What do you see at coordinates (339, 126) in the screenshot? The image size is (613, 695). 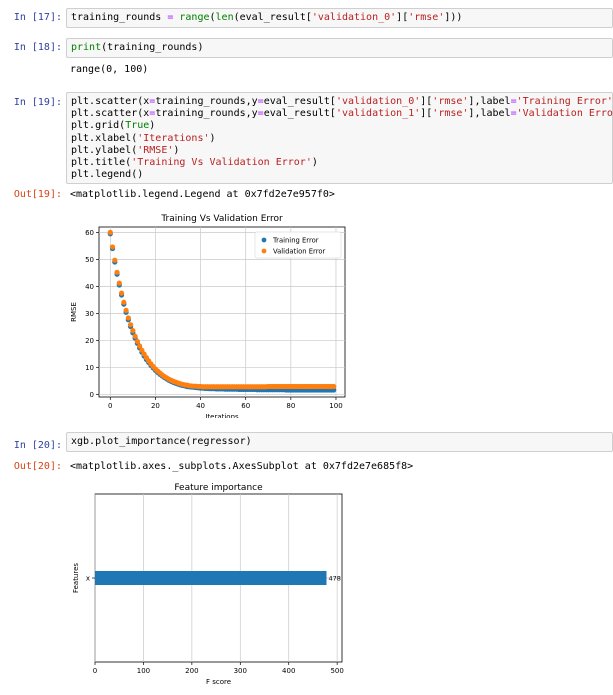 I see `code-line: plt.grid(True)` at bounding box center [339, 126].